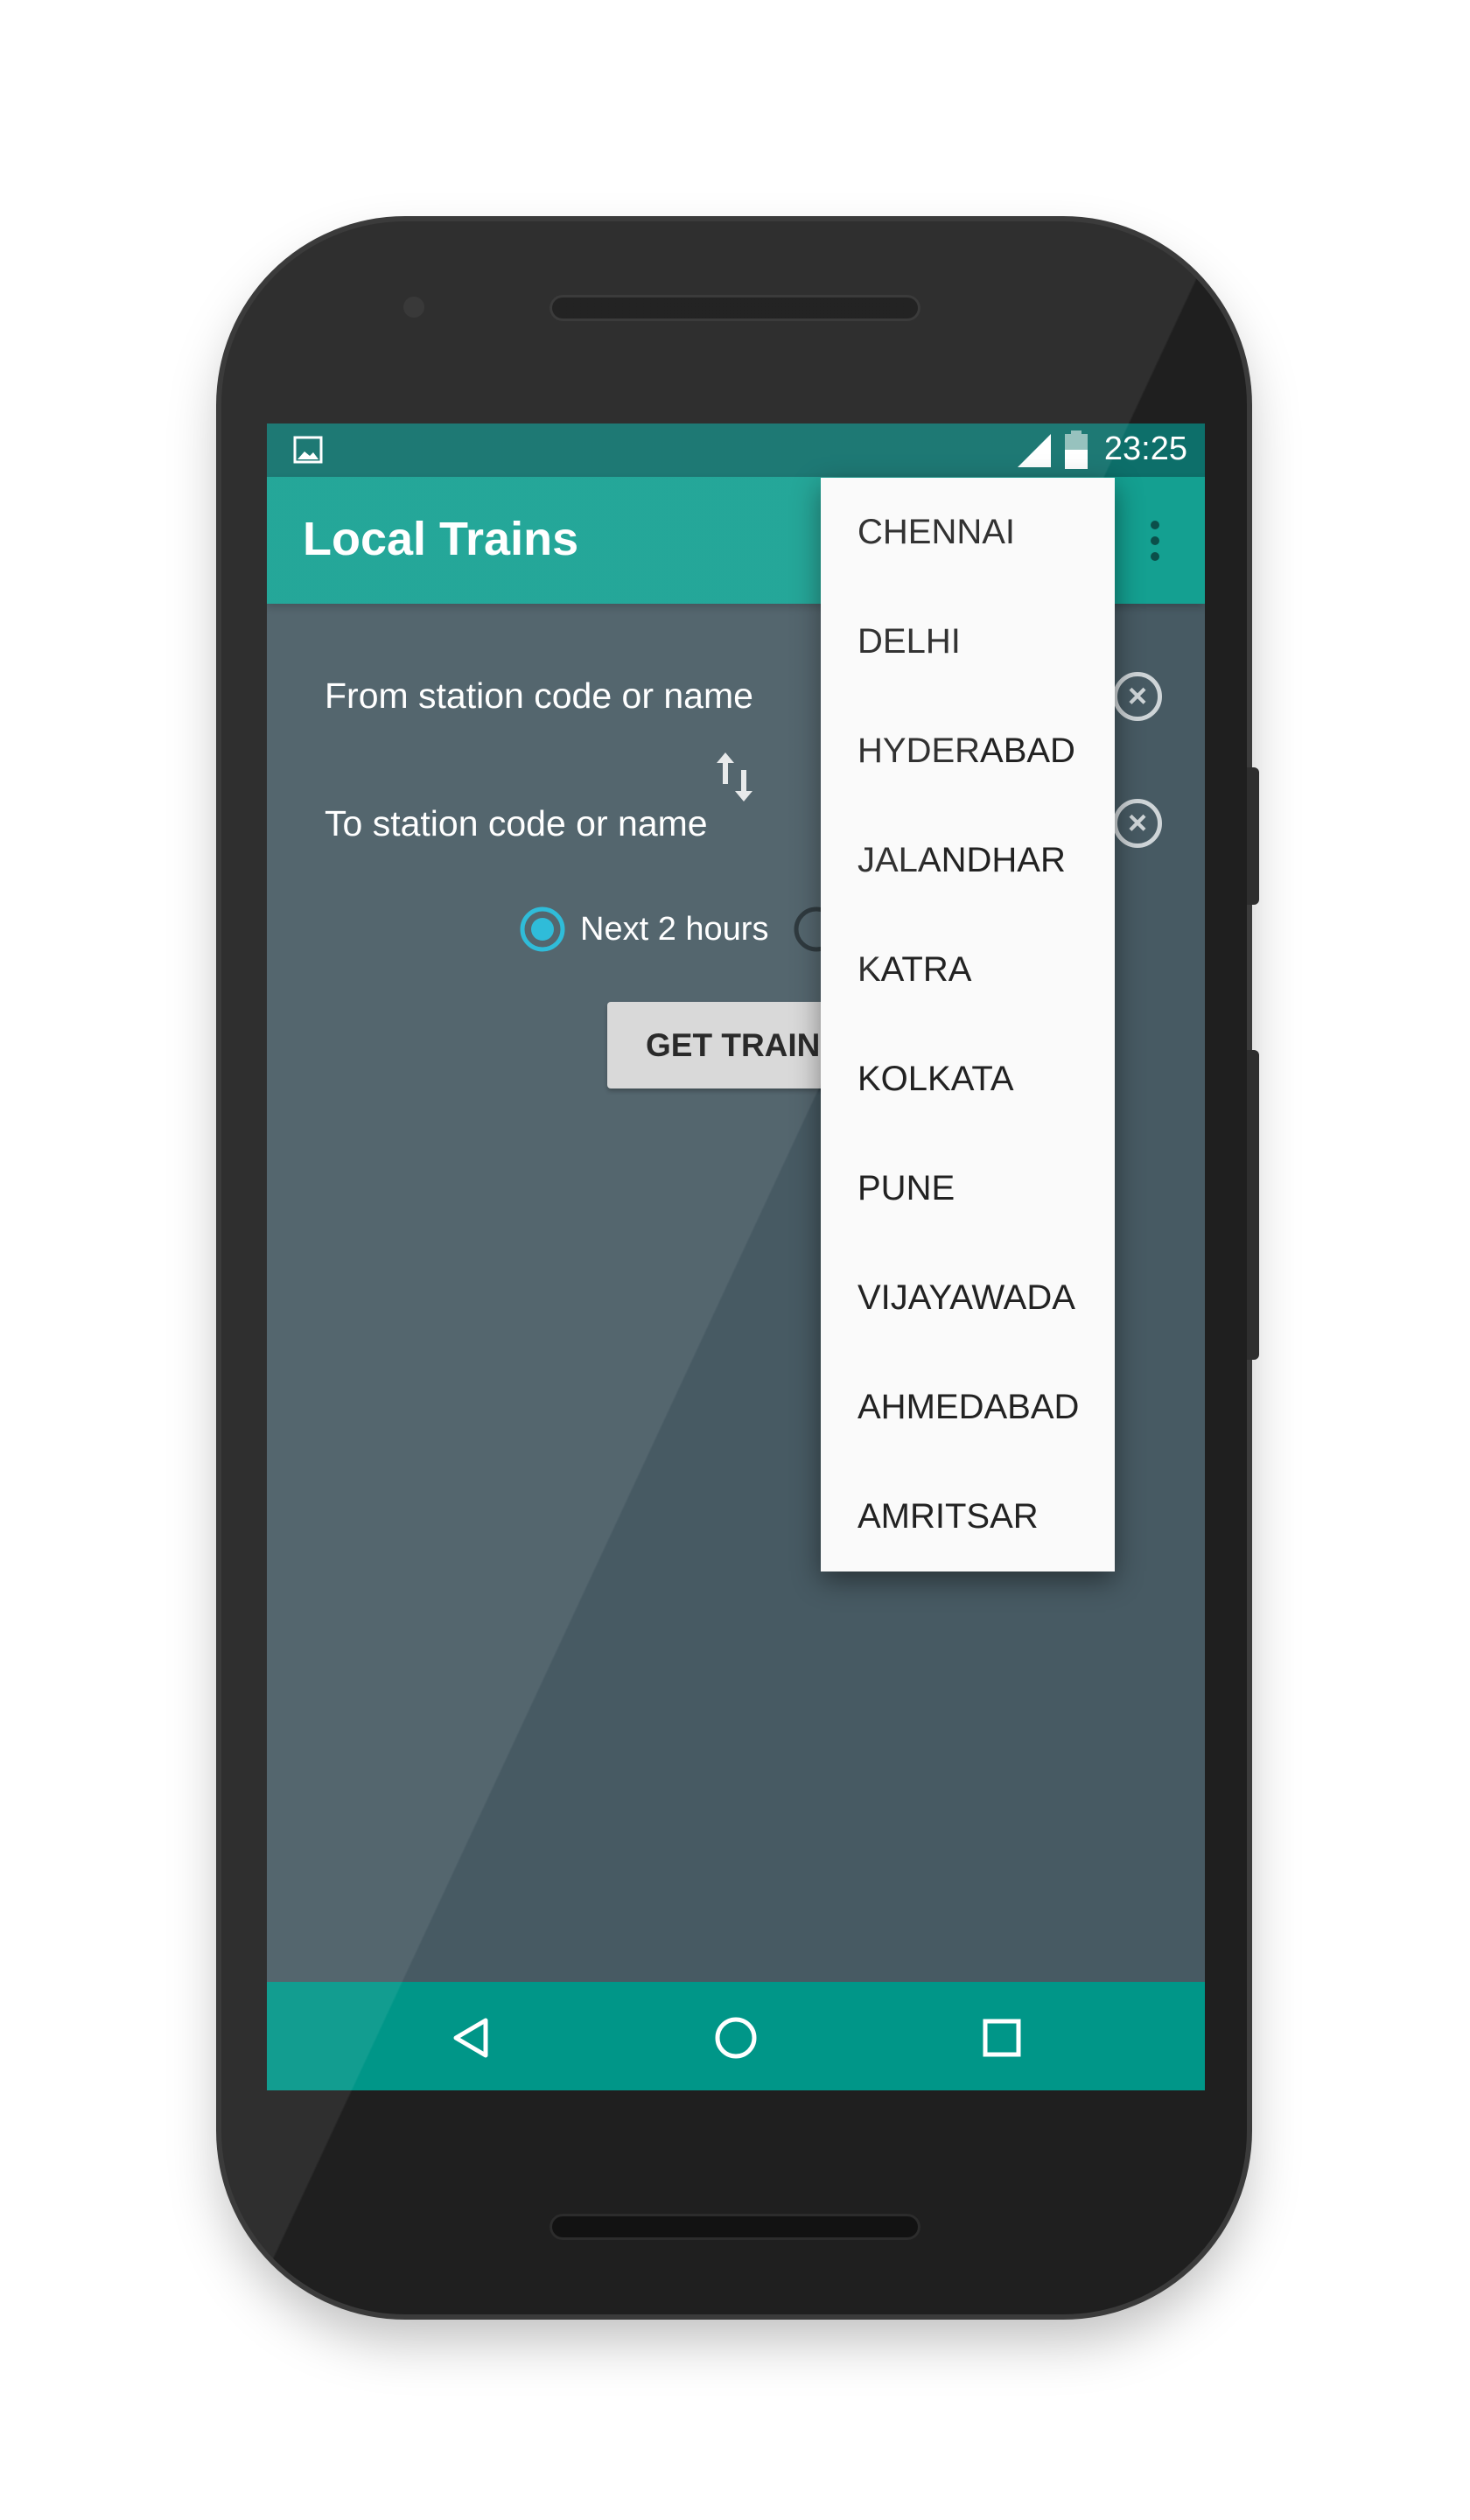  What do you see at coordinates (1253, 836) in the screenshot?
I see `power-button` at bounding box center [1253, 836].